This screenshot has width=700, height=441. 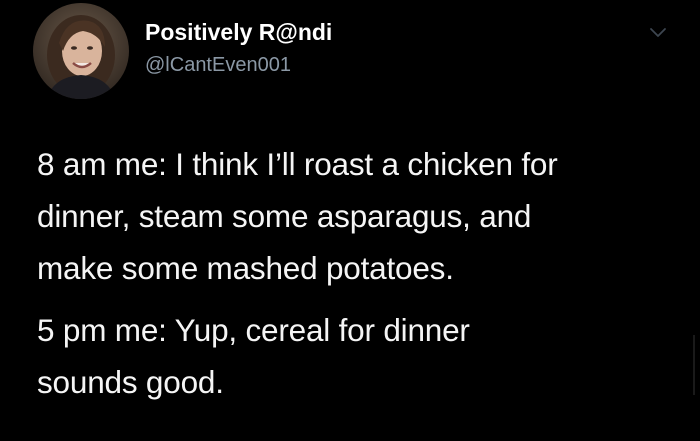 What do you see at coordinates (694, 365) in the screenshot?
I see `divider` at bounding box center [694, 365].